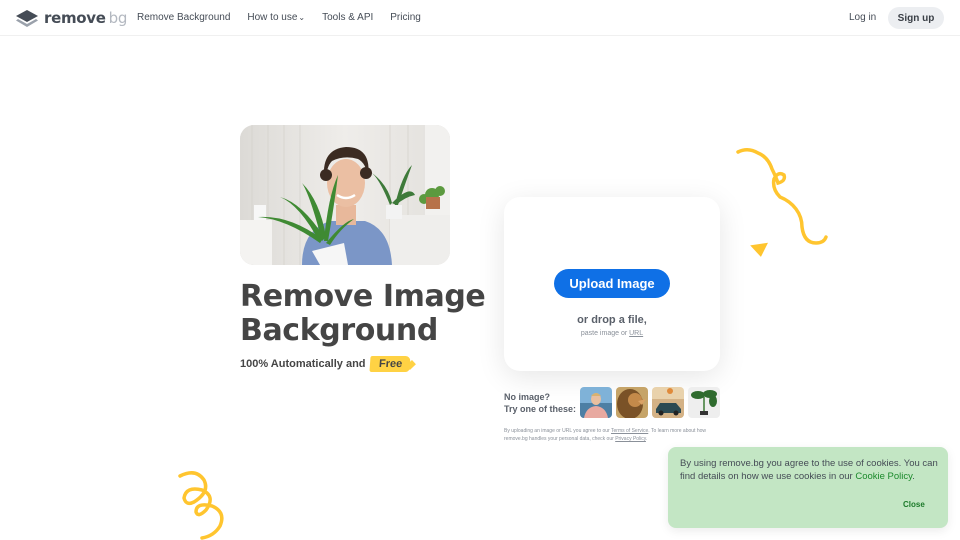  I want to click on nav-tools-api: Tools & API, so click(347, 17).